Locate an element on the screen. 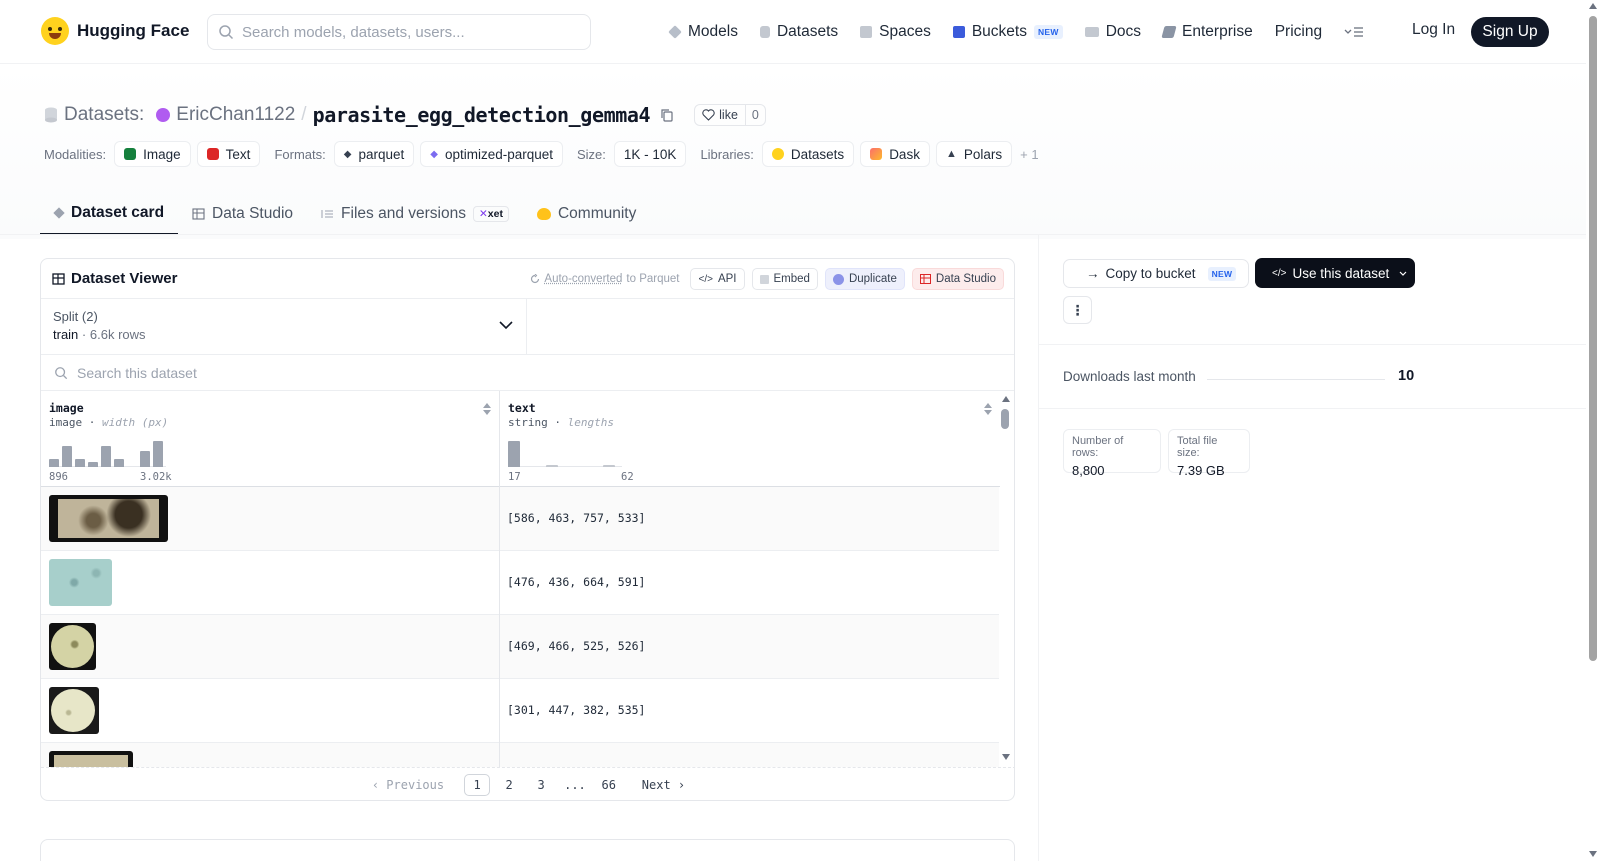  grid-scrollbar-thumb is located at coordinates (1005, 419).